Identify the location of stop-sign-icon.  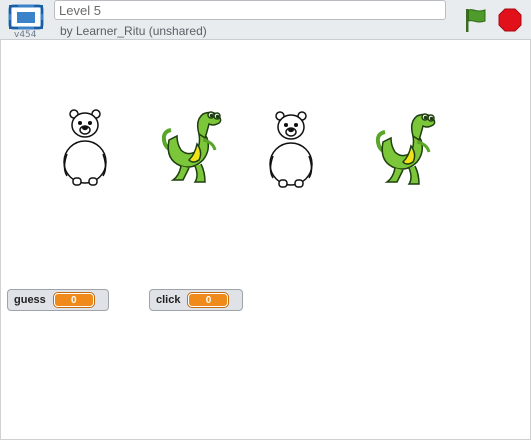
(510, 20).